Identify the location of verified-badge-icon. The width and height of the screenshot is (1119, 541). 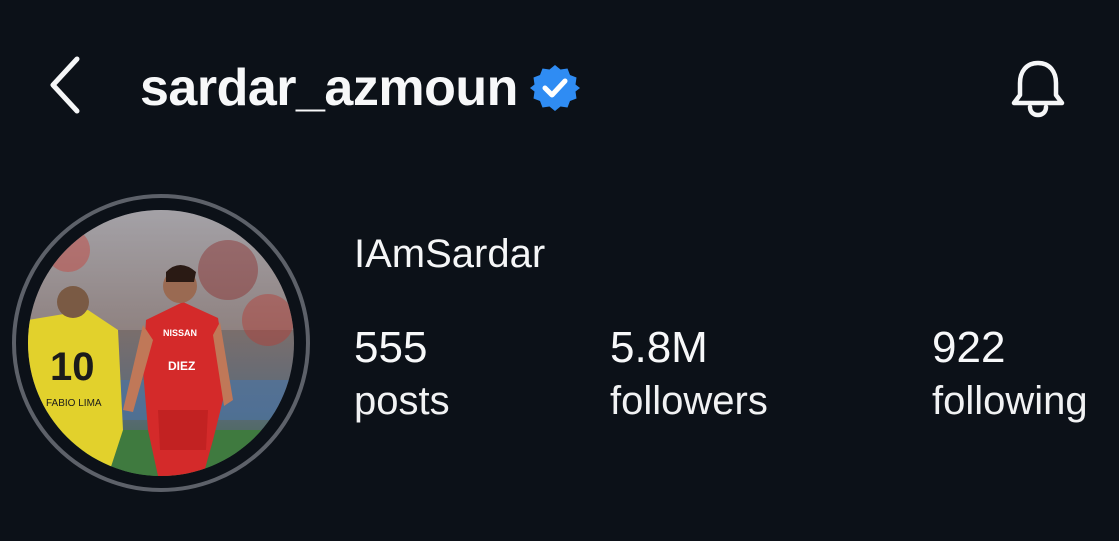
(554, 88).